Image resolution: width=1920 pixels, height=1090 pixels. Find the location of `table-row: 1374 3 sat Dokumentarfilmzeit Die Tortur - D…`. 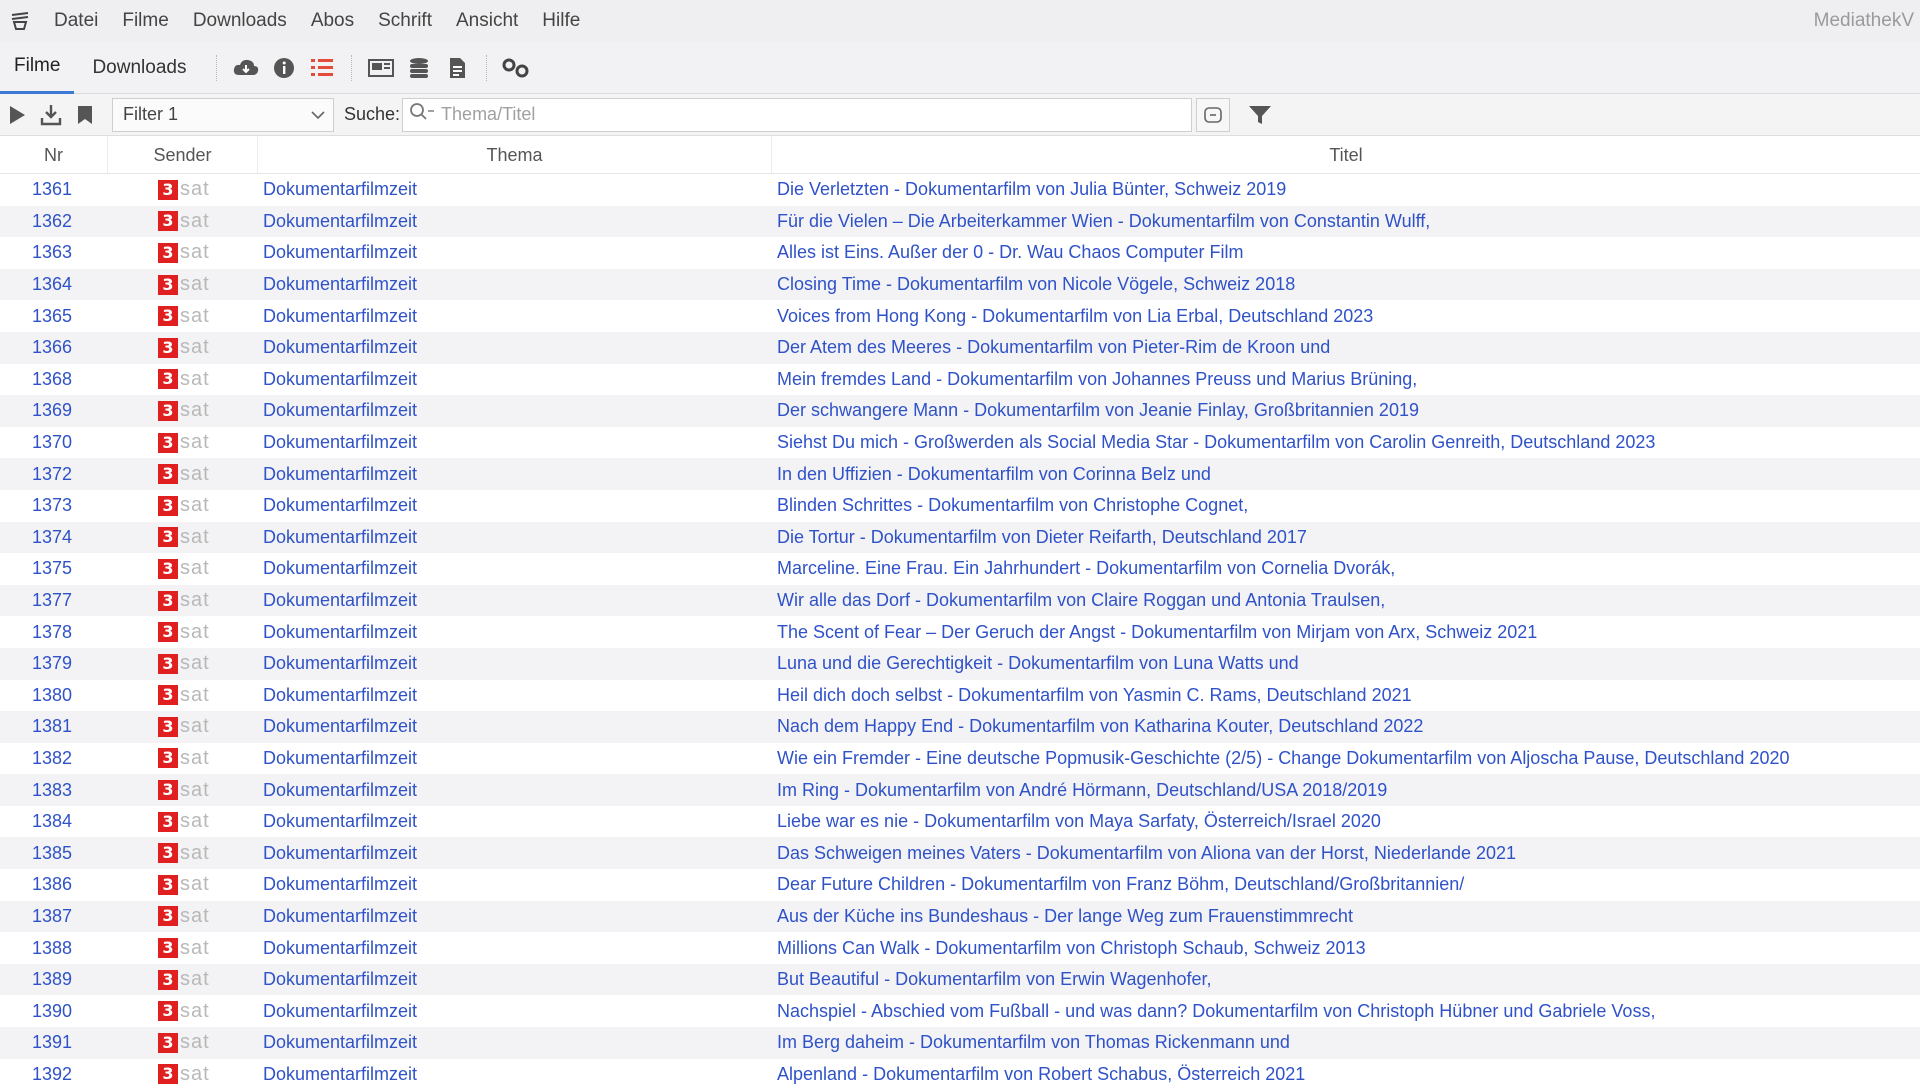

table-row: 1374 3 sat Dokumentarfilmzeit Die Tortur - D… is located at coordinates (960, 537).